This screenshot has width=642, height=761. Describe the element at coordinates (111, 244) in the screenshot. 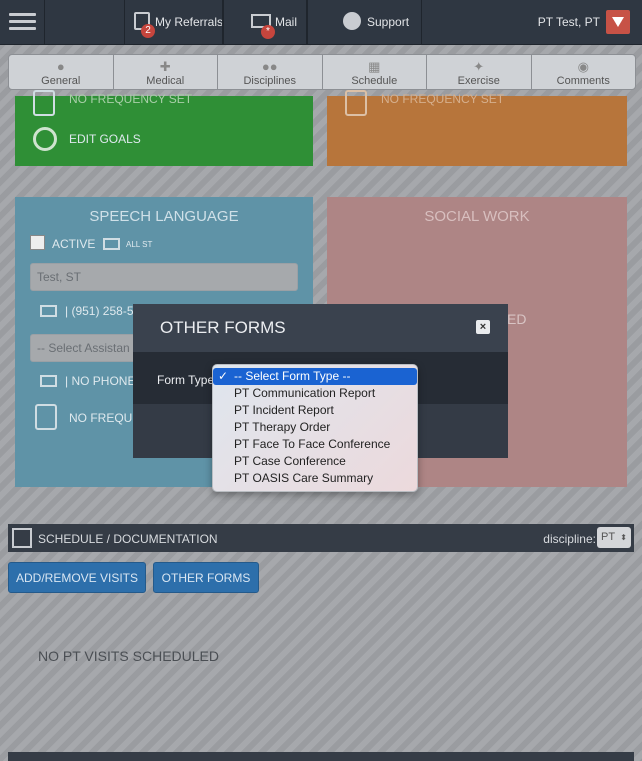

I see `mail-all-icon` at that location.